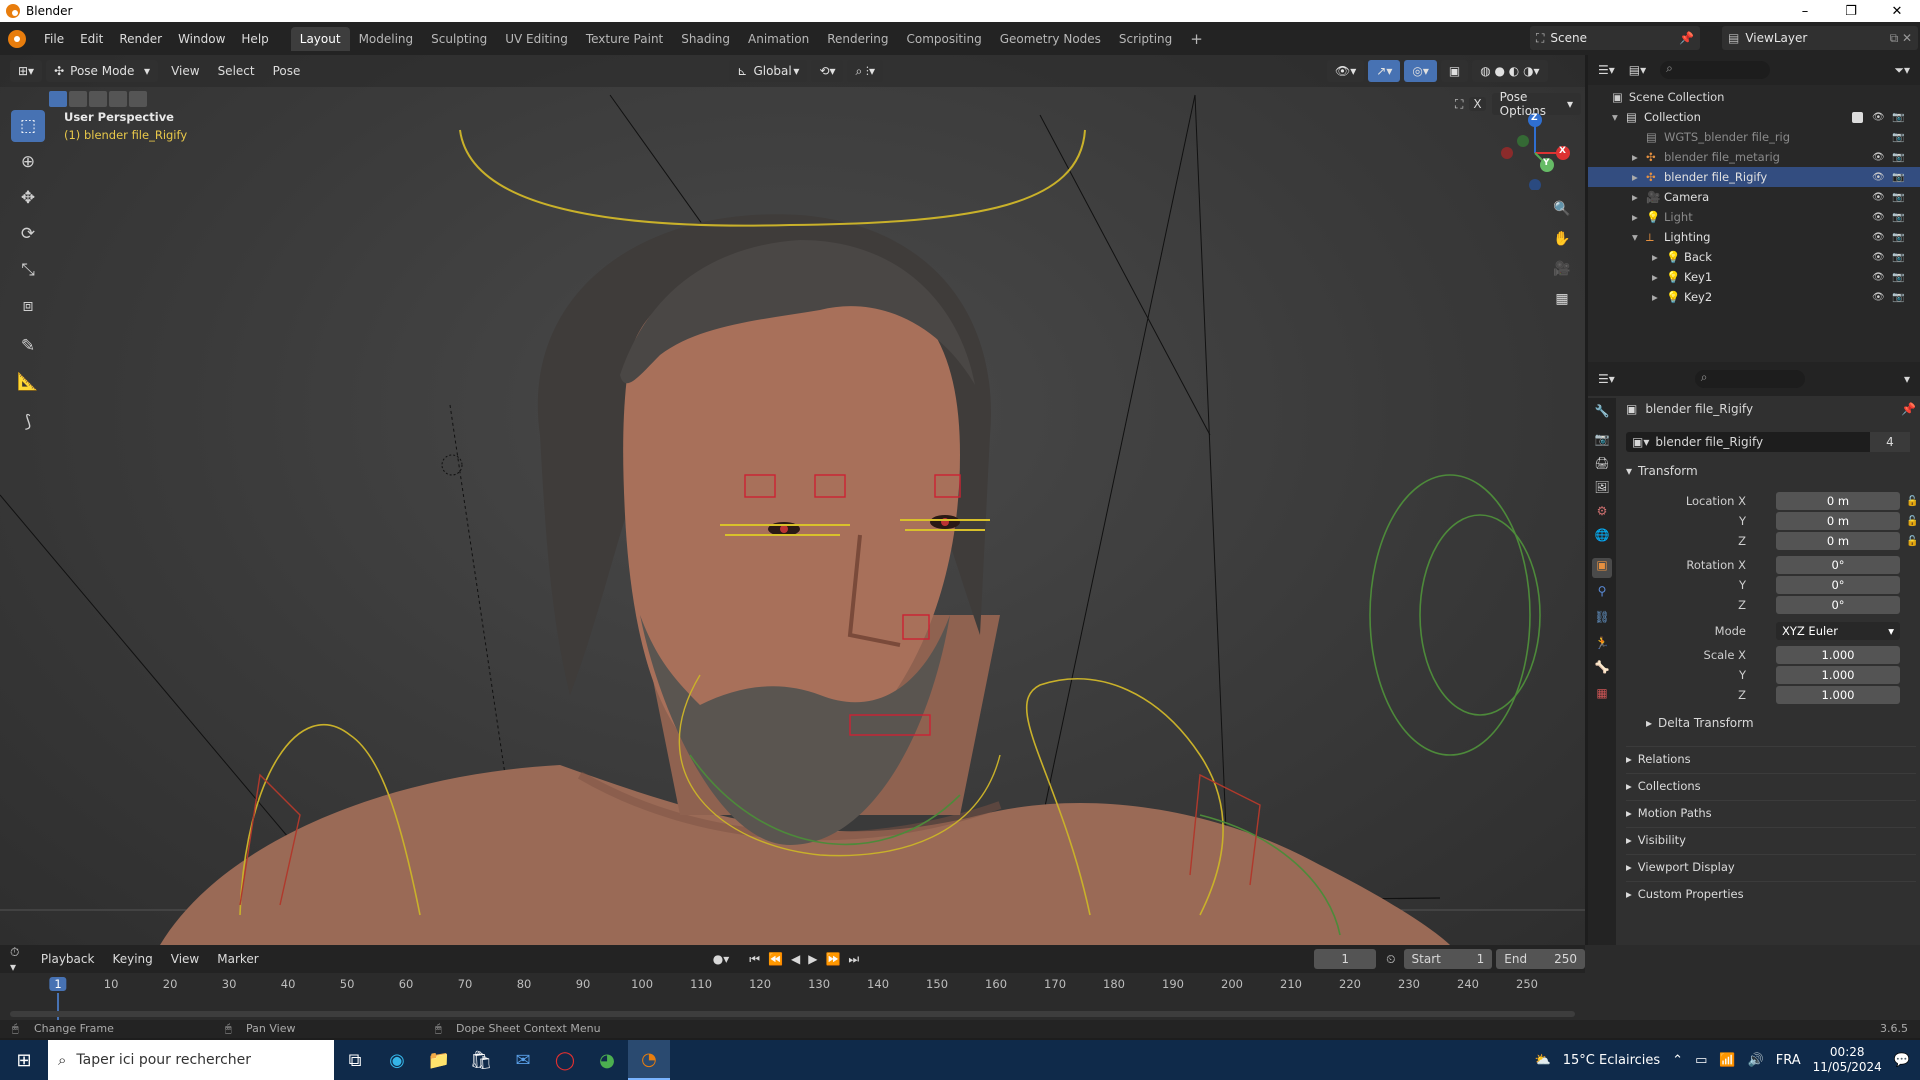  What do you see at coordinates (565, 1060) in the screenshot?
I see `opera-icon: ◯` at bounding box center [565, 1060].